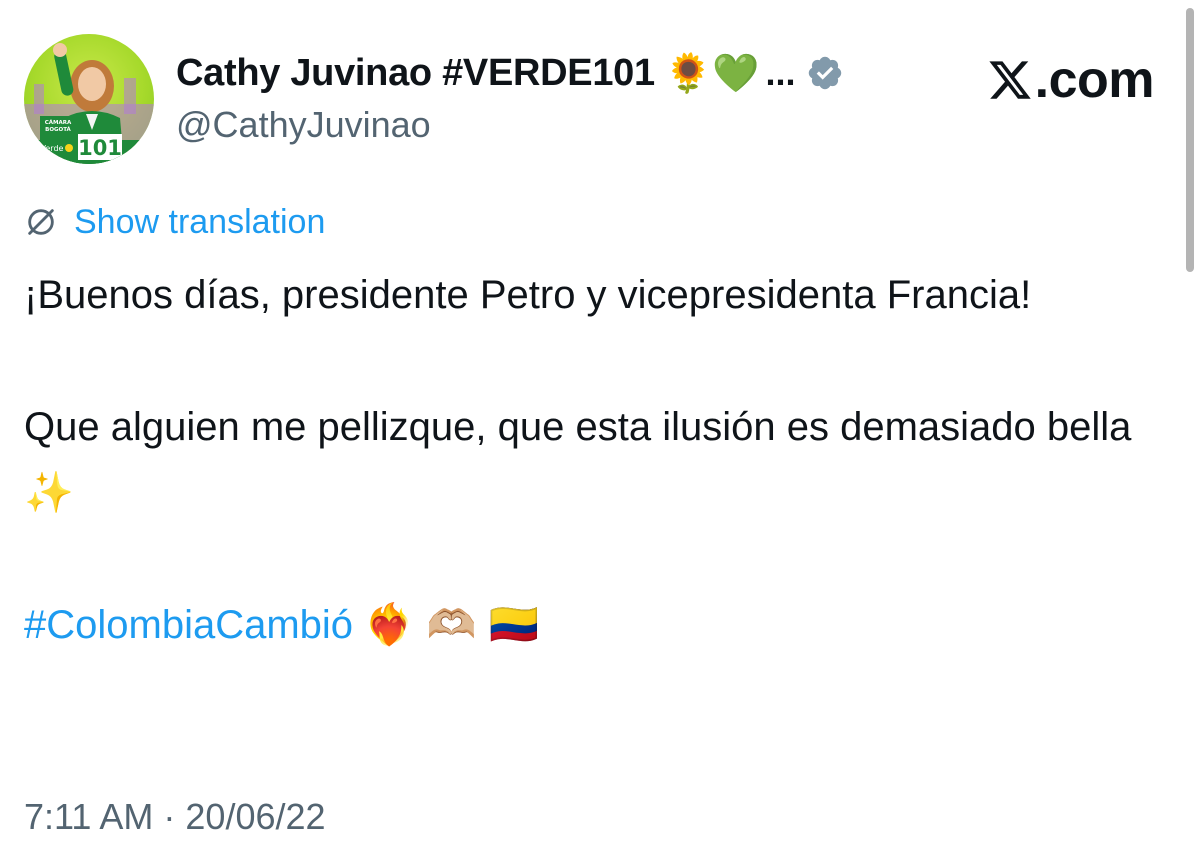  I want to click on author-name-emojis: 🌻💚, so click(712, 73).